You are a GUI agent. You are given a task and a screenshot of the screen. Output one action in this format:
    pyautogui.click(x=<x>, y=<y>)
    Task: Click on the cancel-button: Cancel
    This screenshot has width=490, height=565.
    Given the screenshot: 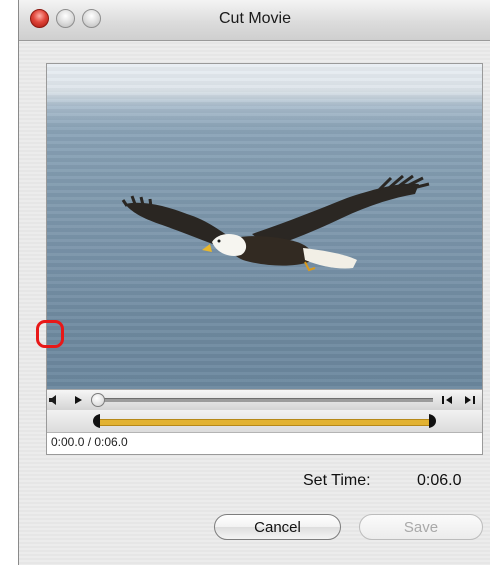 What is the action you would take?
    pyautogui.click(x=277, y=527)
    